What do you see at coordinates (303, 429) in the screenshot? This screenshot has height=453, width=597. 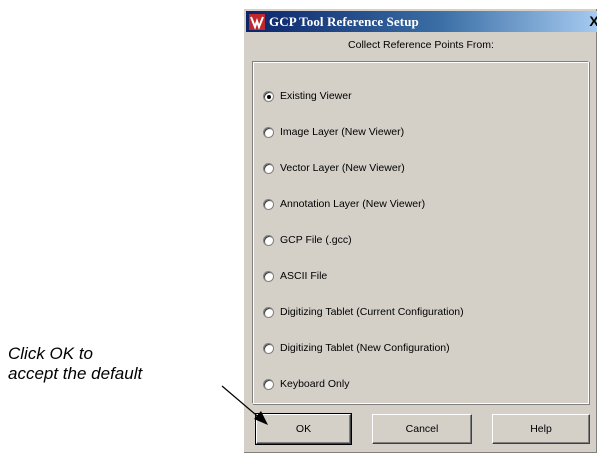 I see `ok-button: OK` at bounding box center [303, 429].